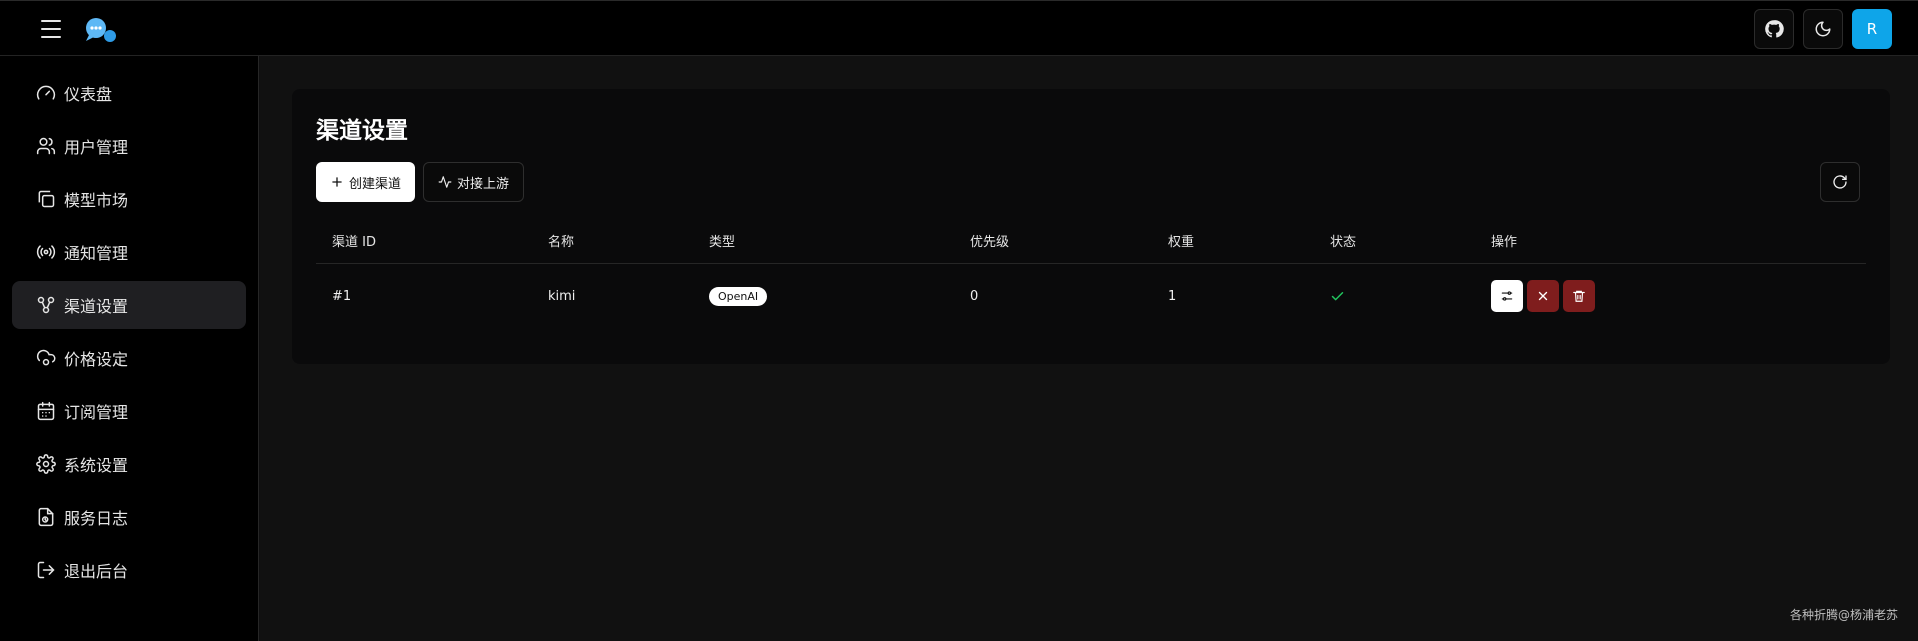  Describe the element at coordinates (959, 28) in the screenshot. I see `top-bar: R` at that location.